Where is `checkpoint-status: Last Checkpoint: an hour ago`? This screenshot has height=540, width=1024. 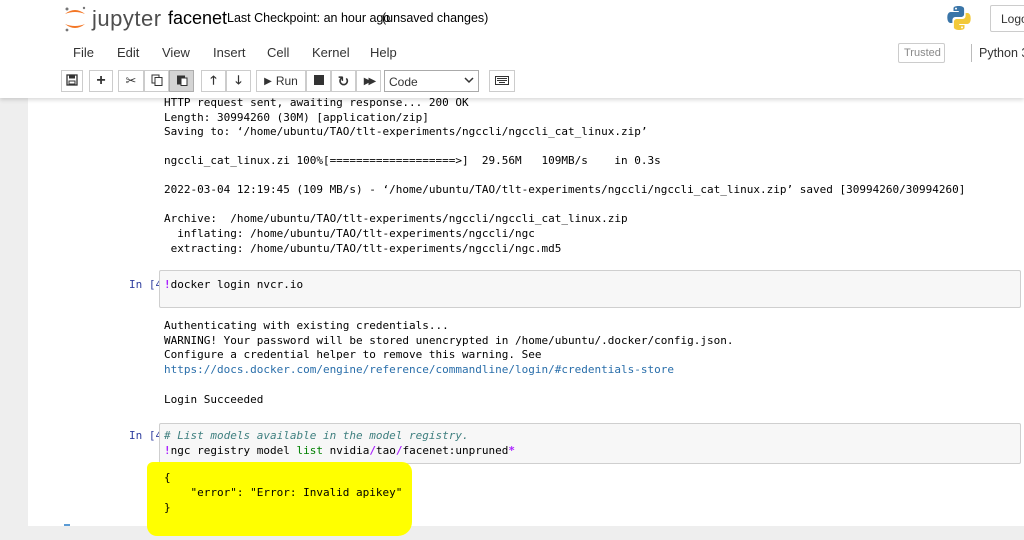
checkpoint-status: Last Checkpoint: an hour ago is located at coordinates (309, 18).